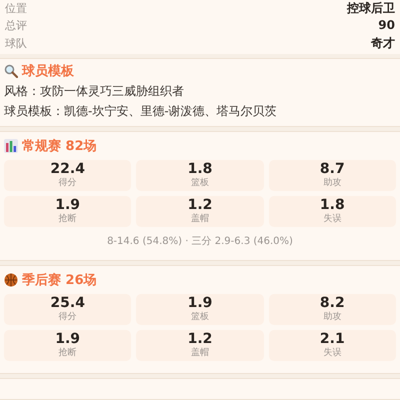  Describe the element at coordinates (383, 43) in the screenshot. I see `field-value: 奇才` at that location.